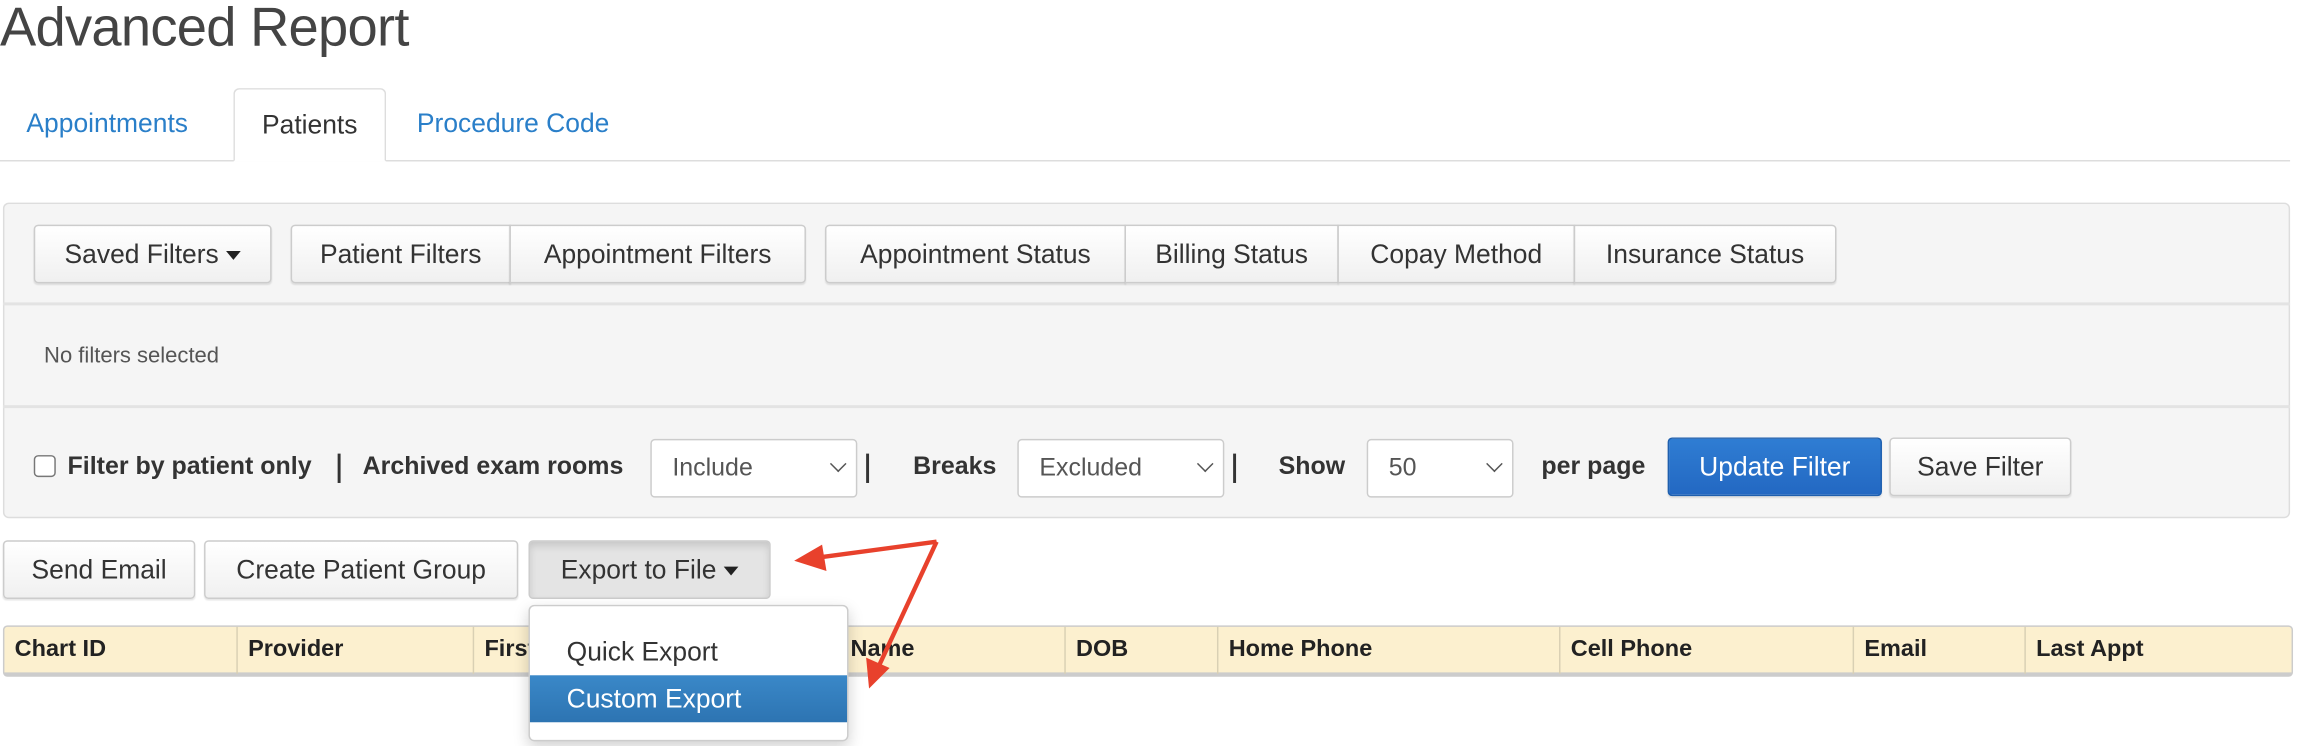  I want to click on annotation-arrows, so click(866, 614).